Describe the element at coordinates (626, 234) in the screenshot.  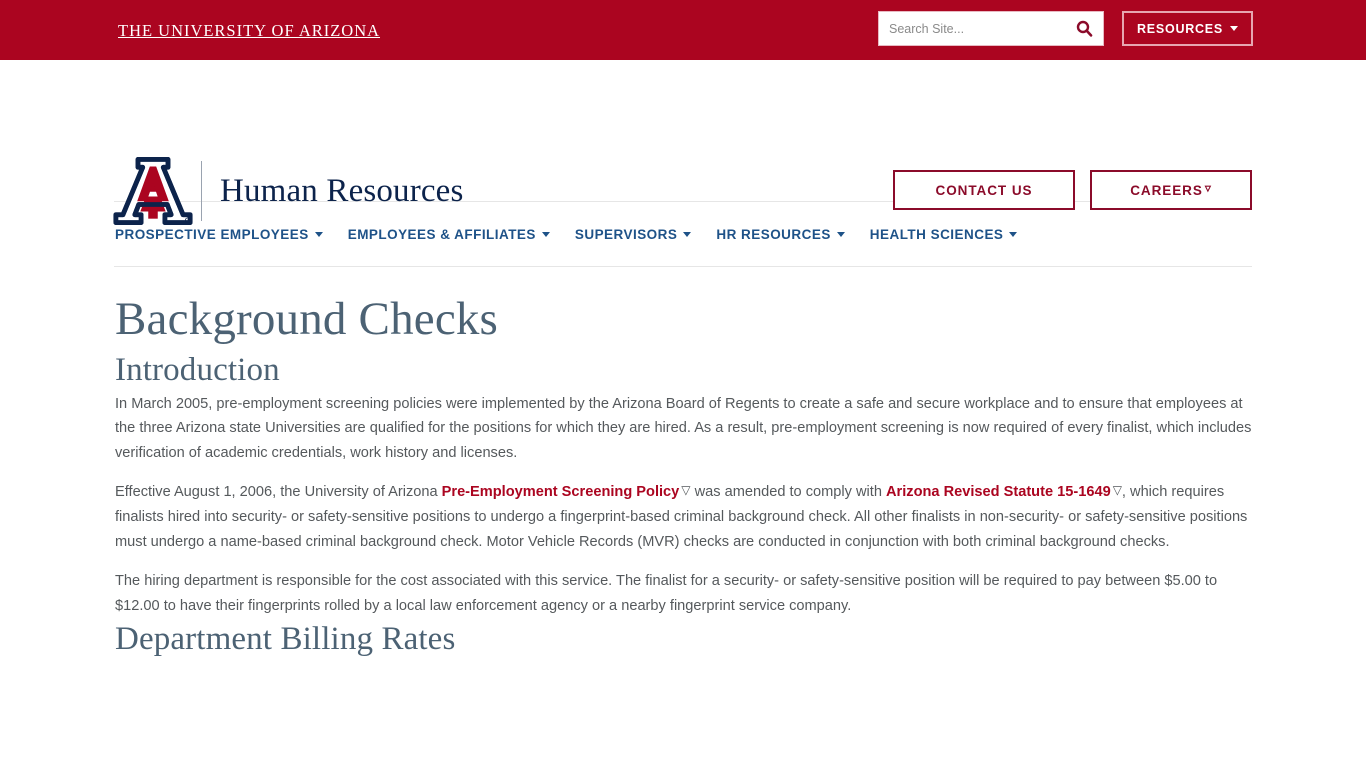
I see `nav-label: SUPERVISORS` at that location.